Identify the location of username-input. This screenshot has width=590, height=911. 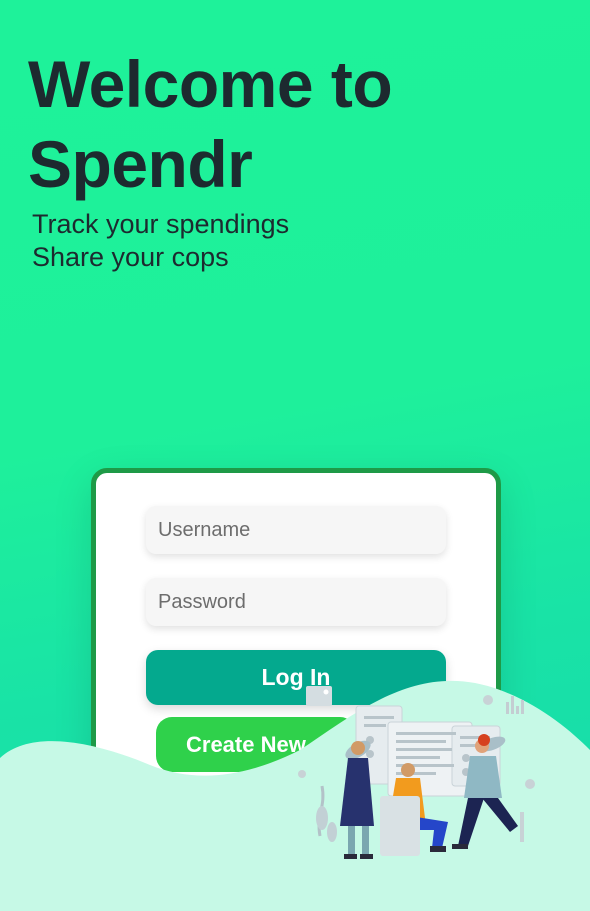
(296, 530).